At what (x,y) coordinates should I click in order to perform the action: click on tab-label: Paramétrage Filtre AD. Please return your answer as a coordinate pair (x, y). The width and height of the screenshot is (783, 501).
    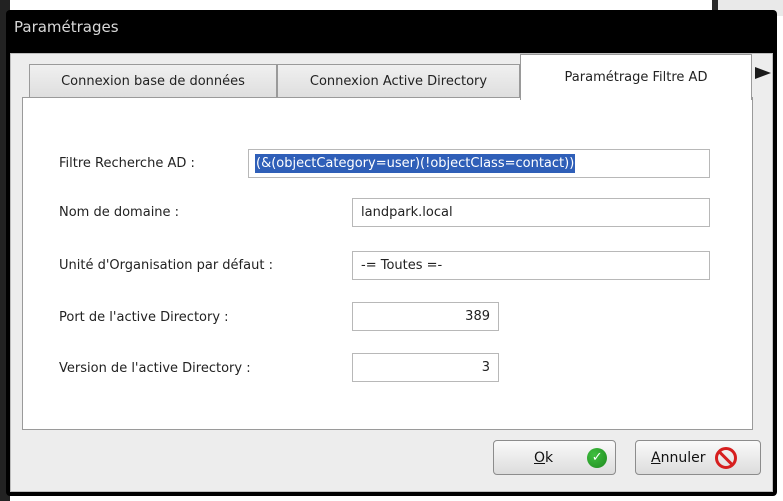
    Looking at the image, I should click on (636, 77).